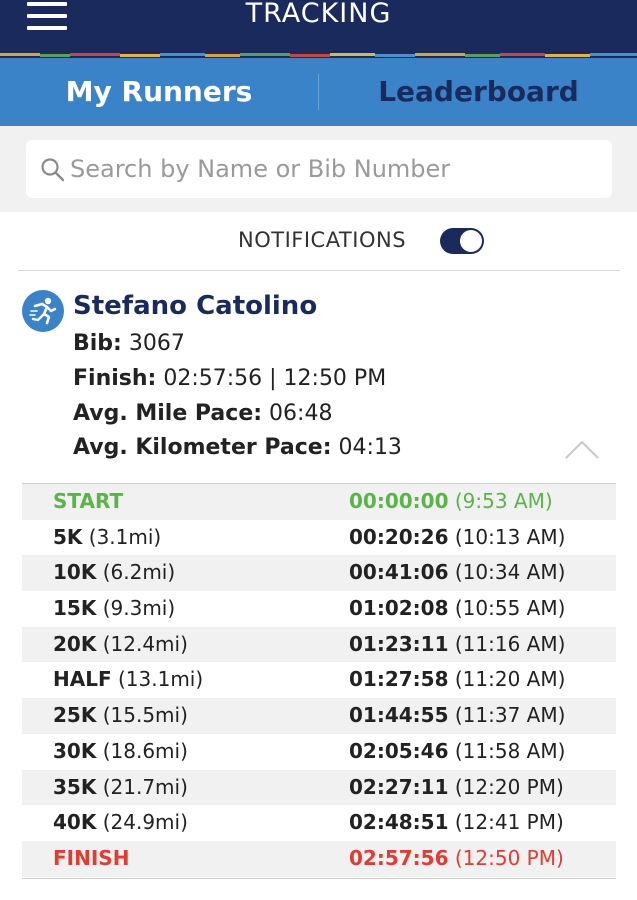 This screenshot has height=900, width=637. I want to click on split-time: 01:27:58 (11:20 AM), so click(457, 679).